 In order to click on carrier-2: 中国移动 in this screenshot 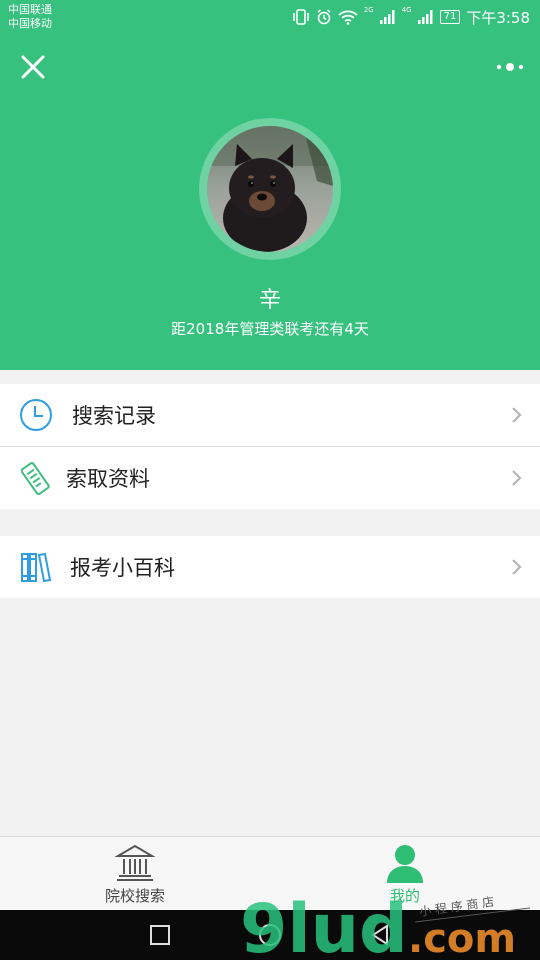, I will do `click(30, 23)`.